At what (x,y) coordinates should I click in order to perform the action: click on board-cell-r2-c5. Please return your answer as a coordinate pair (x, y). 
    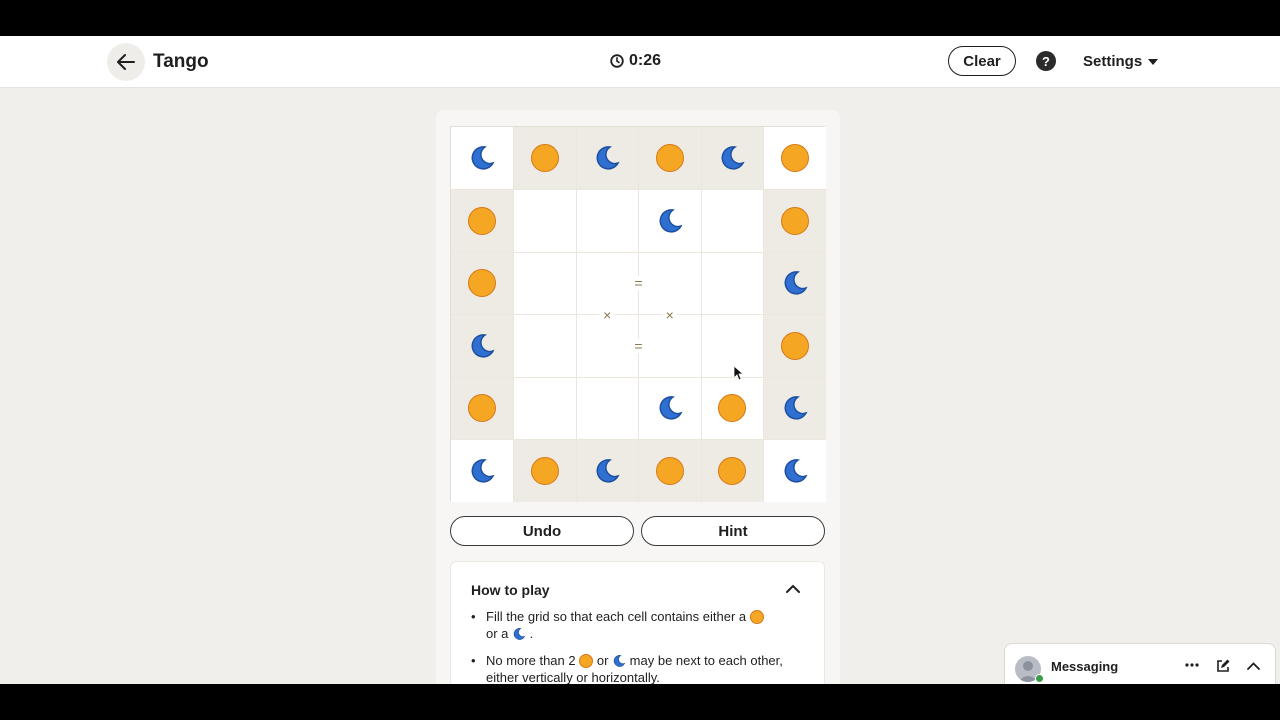
    Looking at the image, I should click on (794, 283).